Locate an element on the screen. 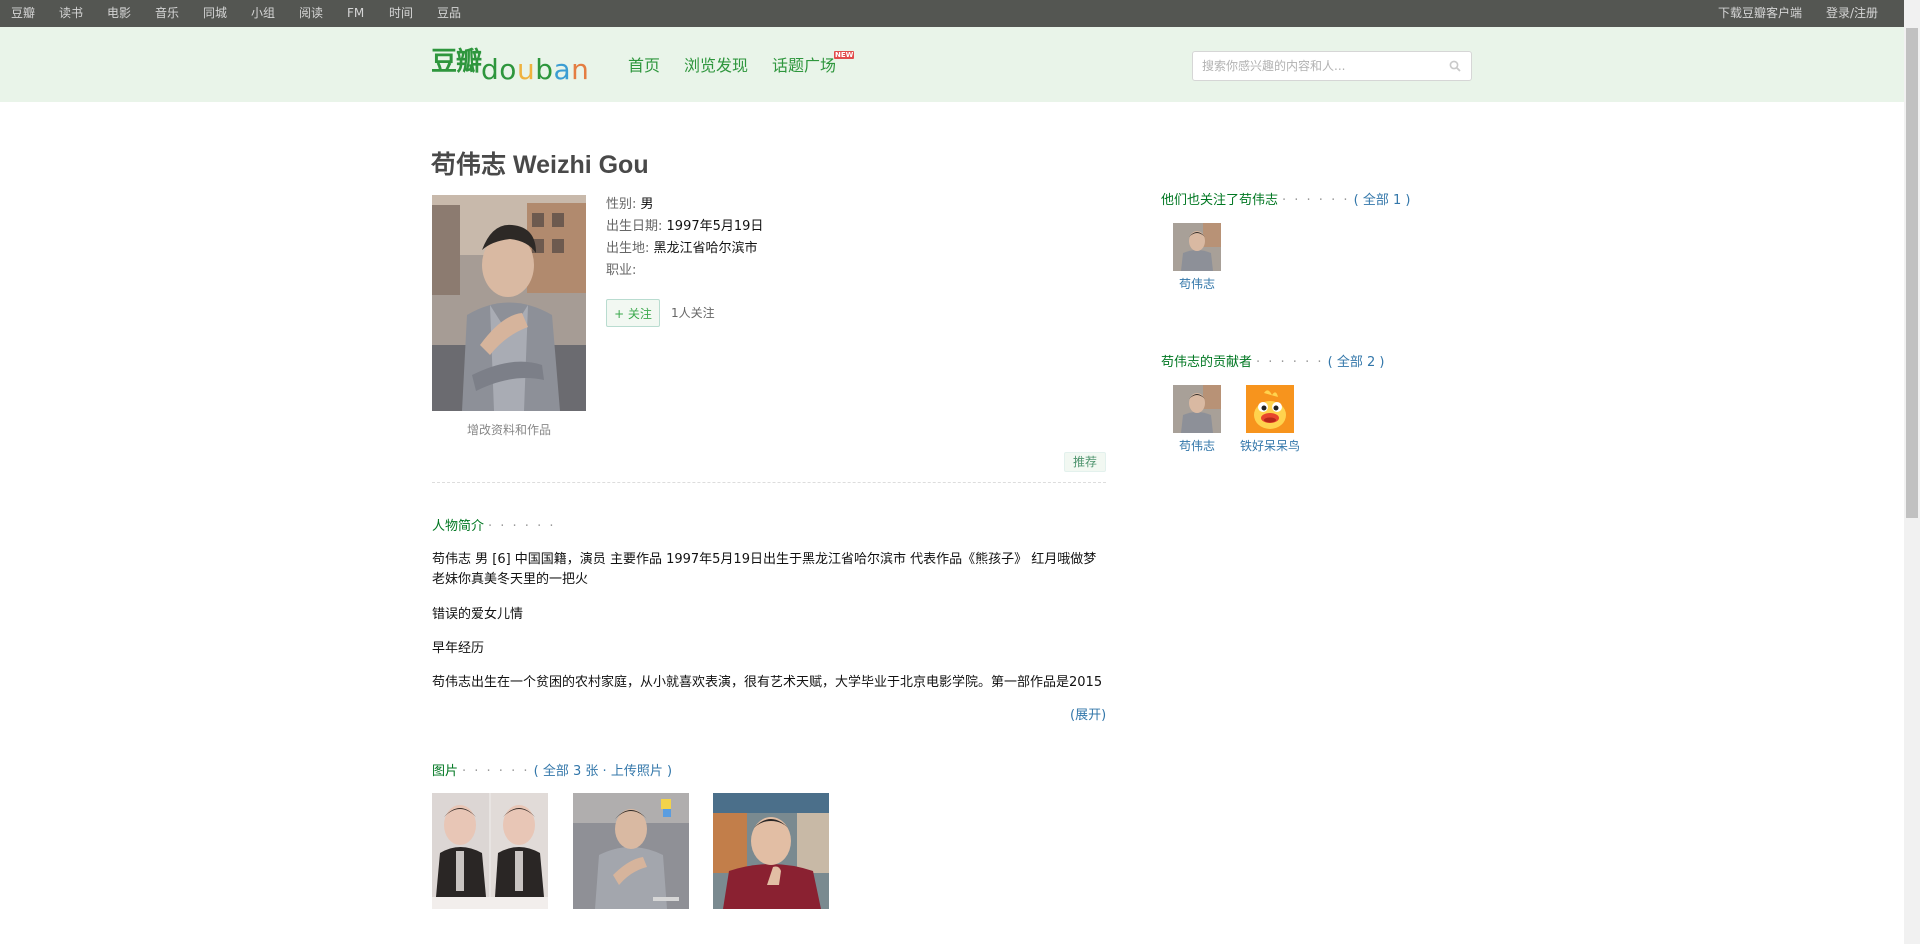 The image size is (1920, 944). page-scrollbar-thumb is located at coordinates (1912, 273).